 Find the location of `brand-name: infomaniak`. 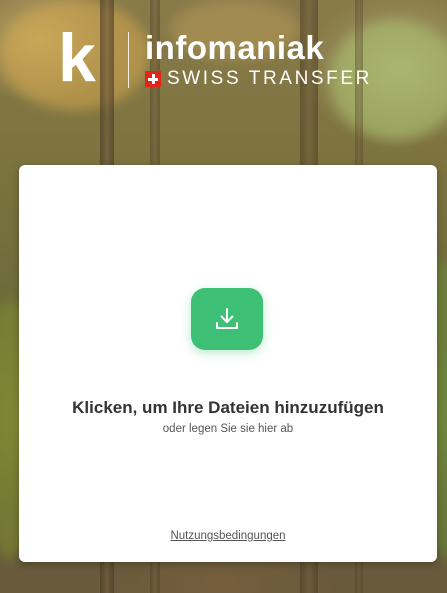

brand-name: infomaniak is located at coordinates (235, 47).